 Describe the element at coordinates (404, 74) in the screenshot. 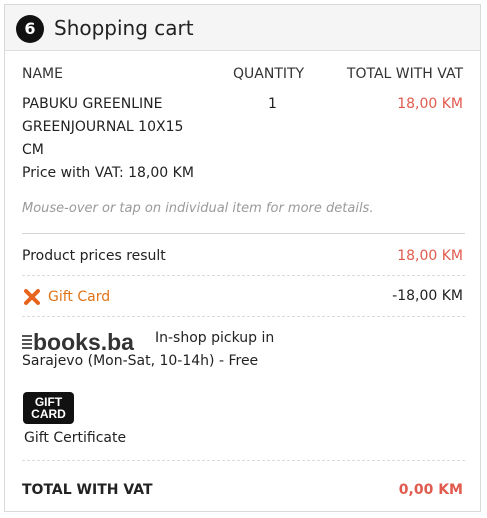

I see `column-header-total: TOTAL WITH VAT` at that location.